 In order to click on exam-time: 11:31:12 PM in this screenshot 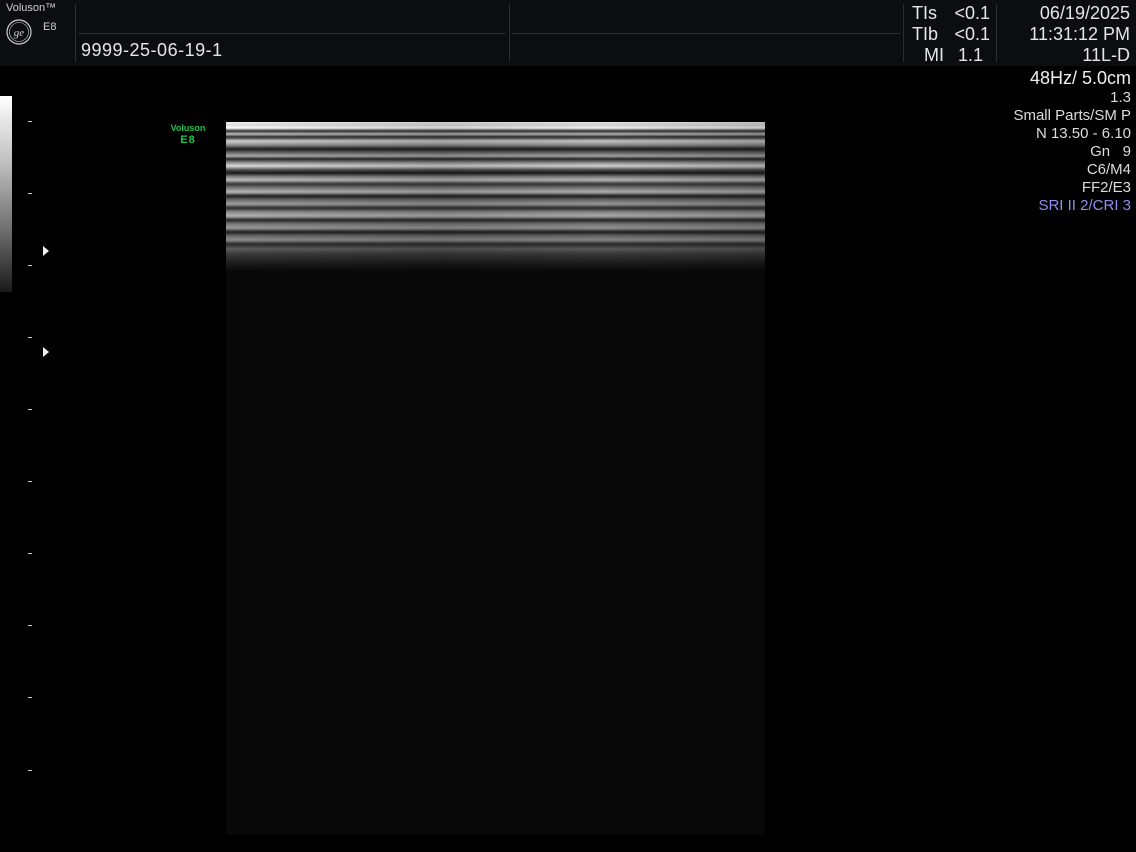, I will do `click(1079, 34)`.